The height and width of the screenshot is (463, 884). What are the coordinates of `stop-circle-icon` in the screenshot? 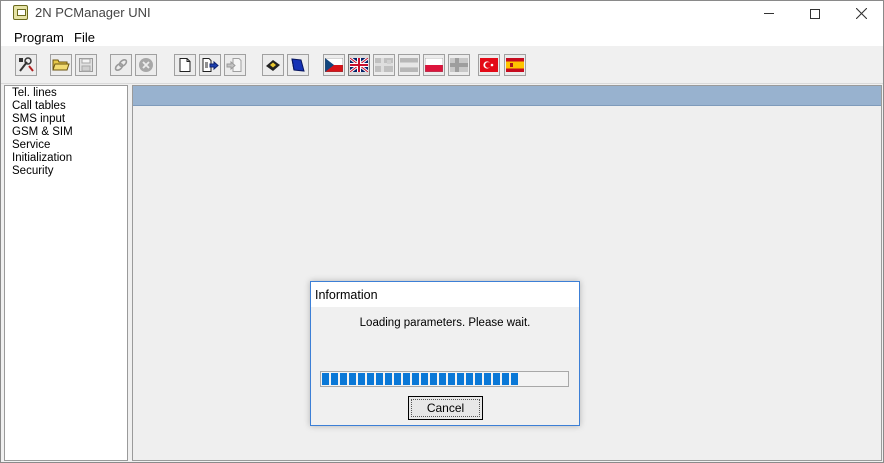 It's located at (146, 65).